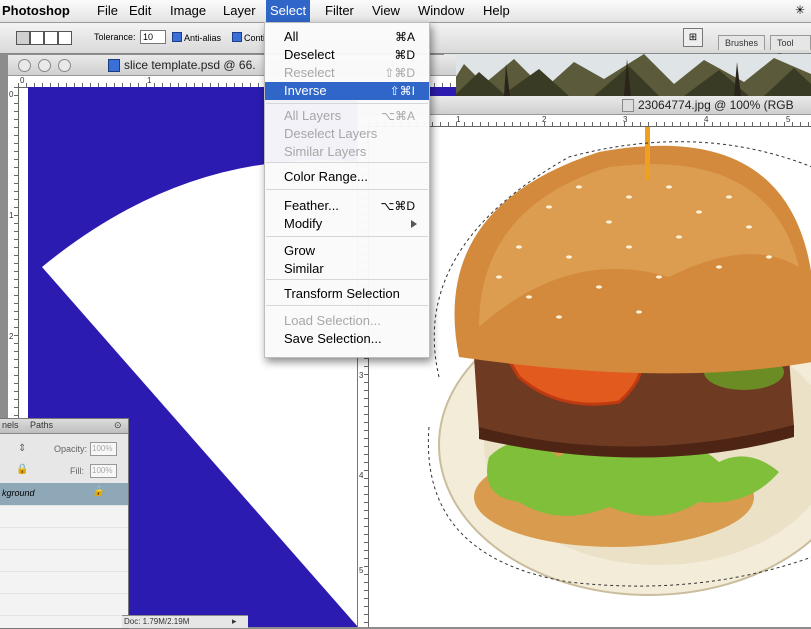 Image resolution: width=811 pixels, height=629 pixels. I want to click on menu-item-grow: Grow, so click(347, 251).